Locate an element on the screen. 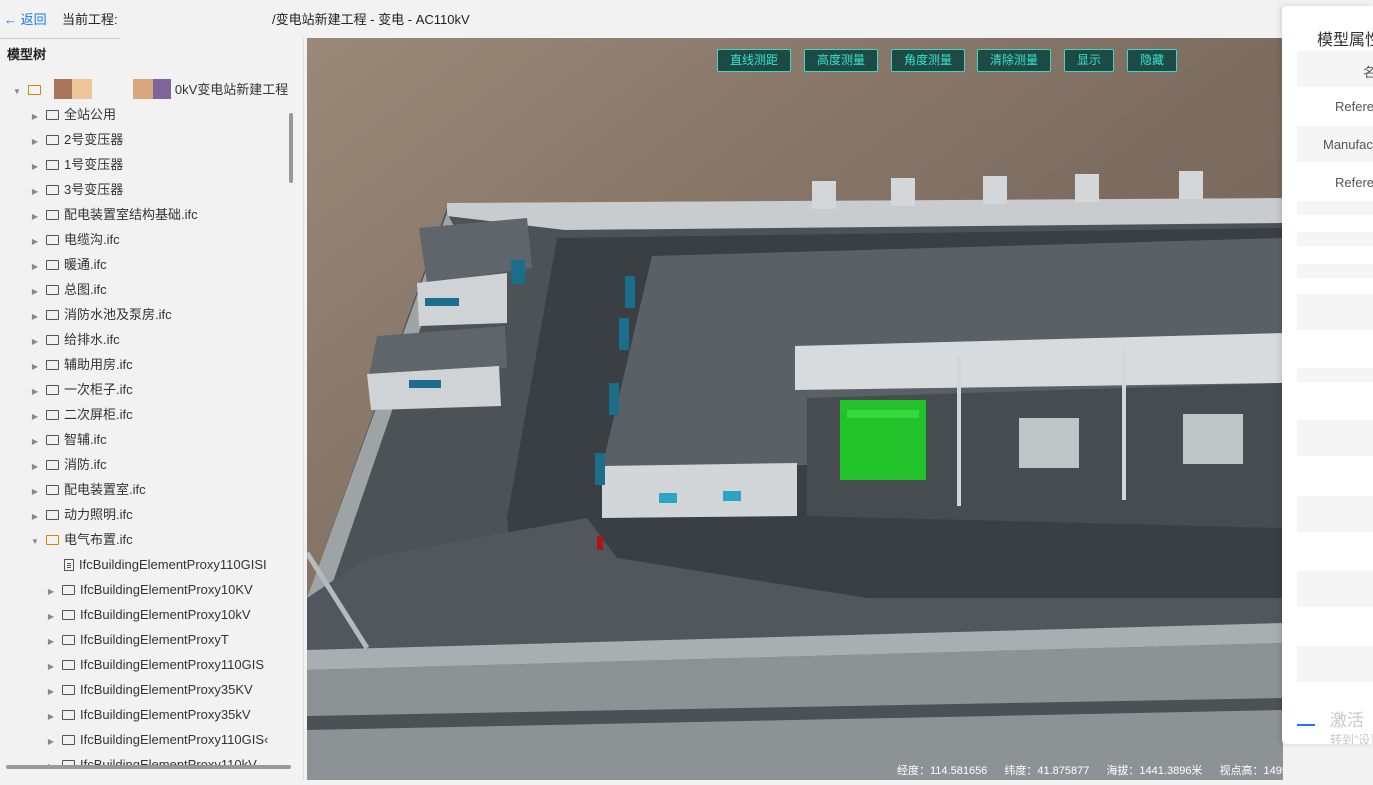 Image resolution: width=1373 pixels, height=785 pixels. tree-item: ▶ 1号变压器 is located at coordinates (76, 164).